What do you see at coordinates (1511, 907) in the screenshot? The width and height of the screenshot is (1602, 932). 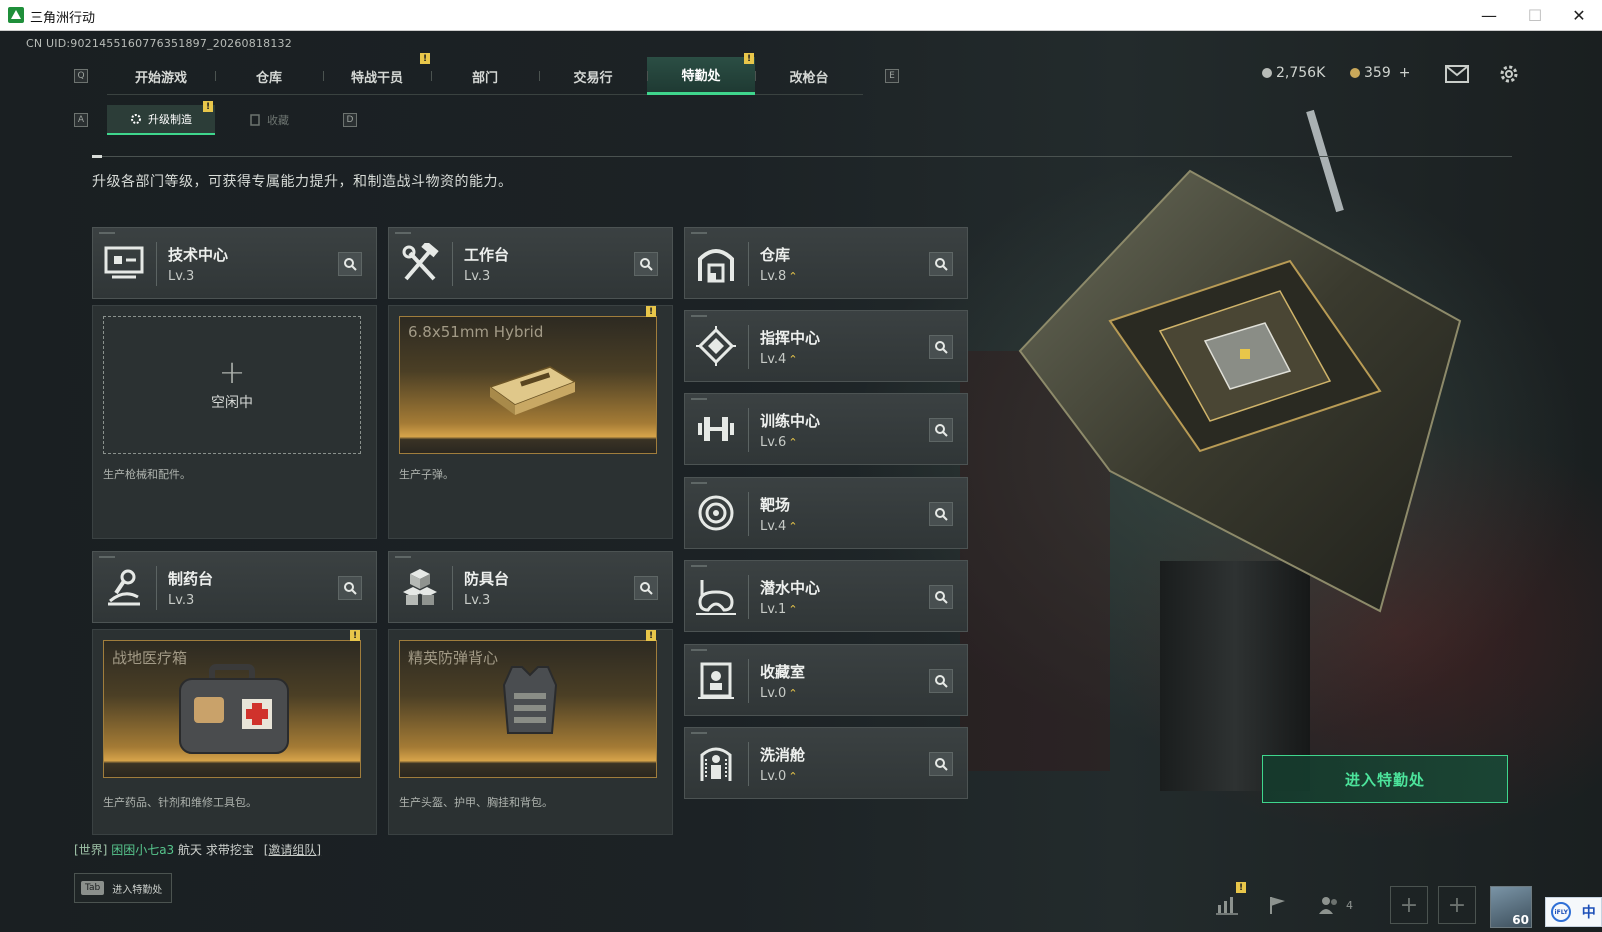 I see `player-avatar: 60` at bounding box center [1511, 907].